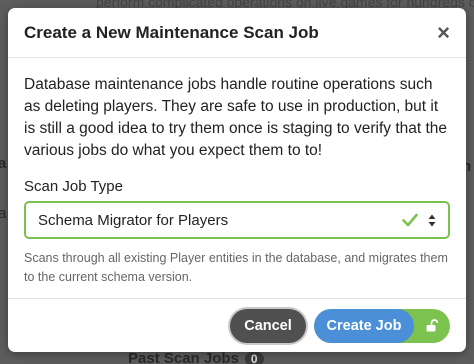 Image resolution: width=474 pixels, height=364 pixels. Describe the element at coordinates (432, 220) in the screenshot. I see `updown-icon` at that location.